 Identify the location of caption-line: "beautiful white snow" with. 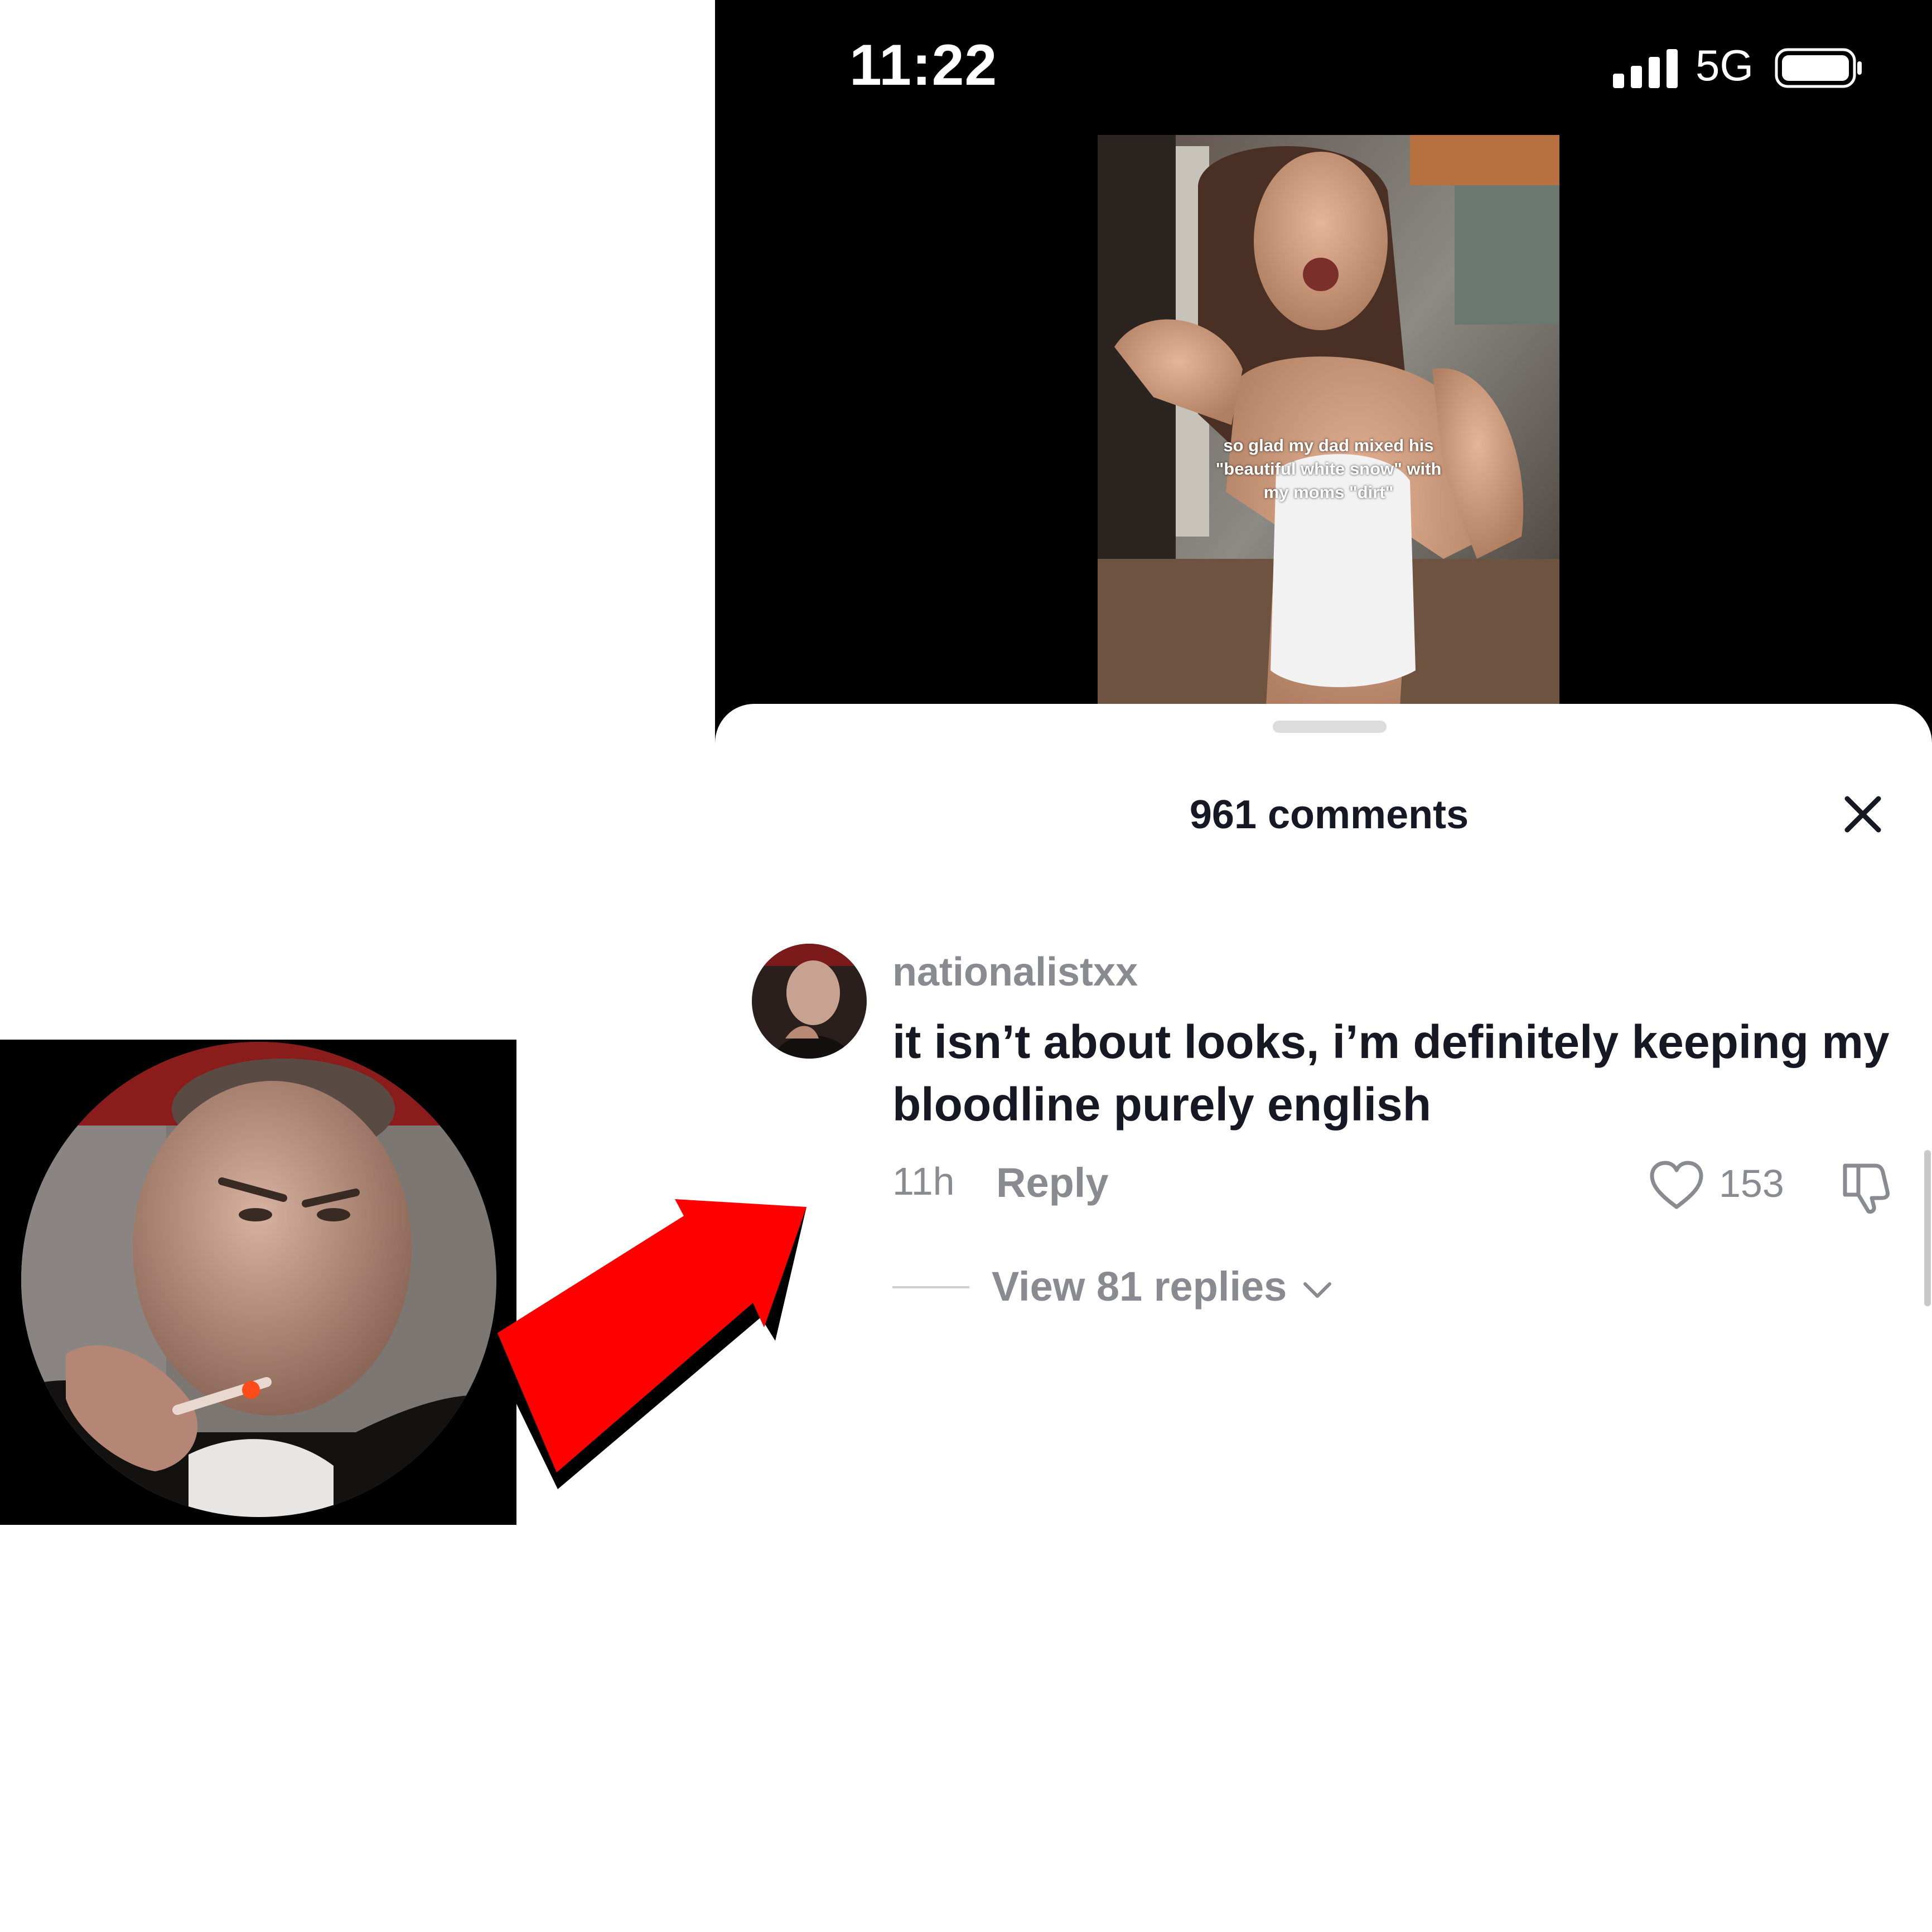
(1328, 469).